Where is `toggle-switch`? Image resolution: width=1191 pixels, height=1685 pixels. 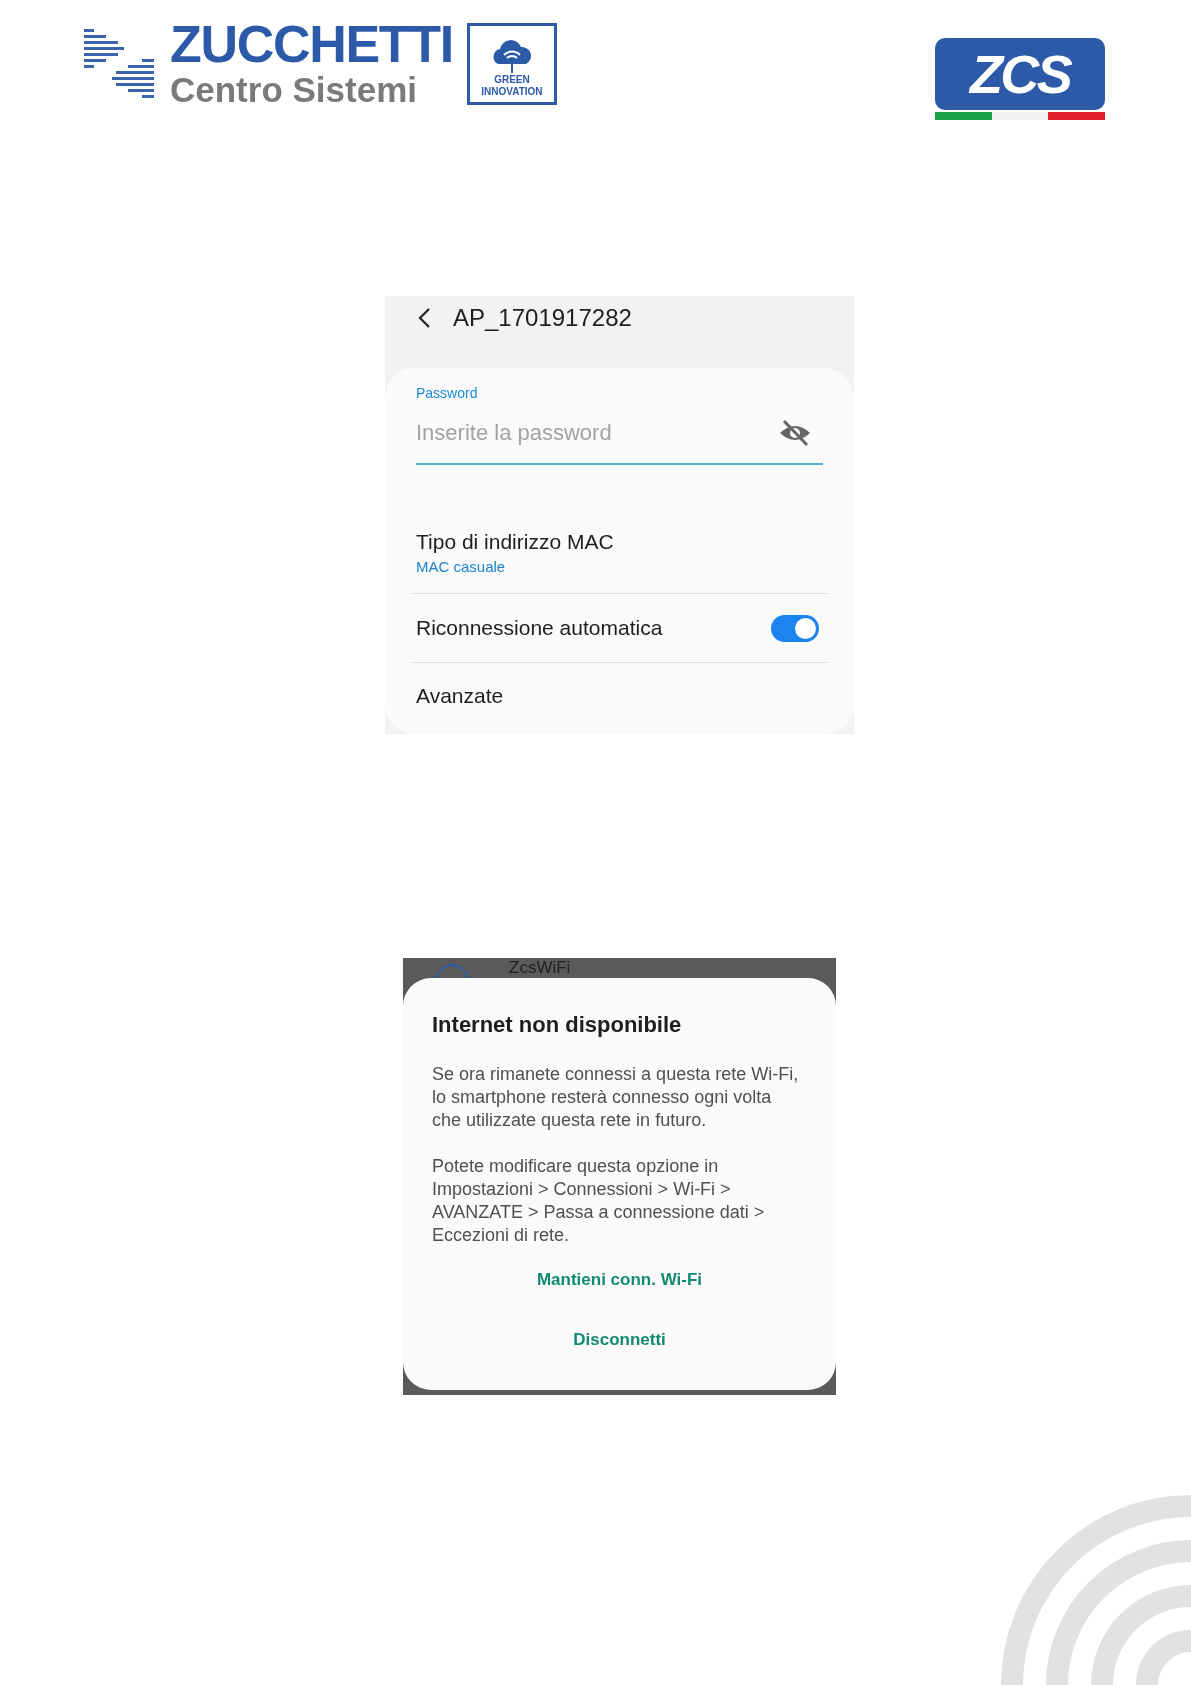
toggle-switch is located at coordinates (795, 628).